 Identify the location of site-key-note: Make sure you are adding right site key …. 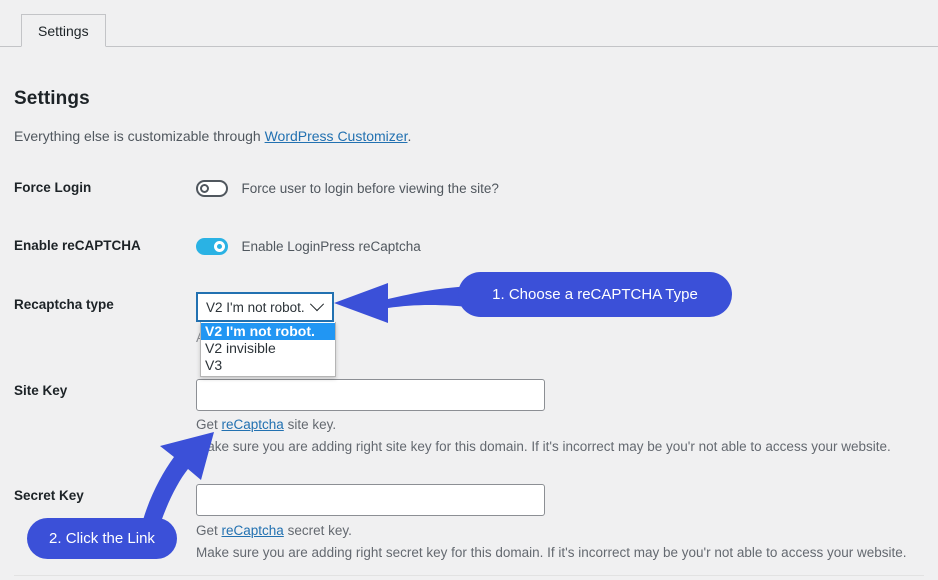
(543, 446).